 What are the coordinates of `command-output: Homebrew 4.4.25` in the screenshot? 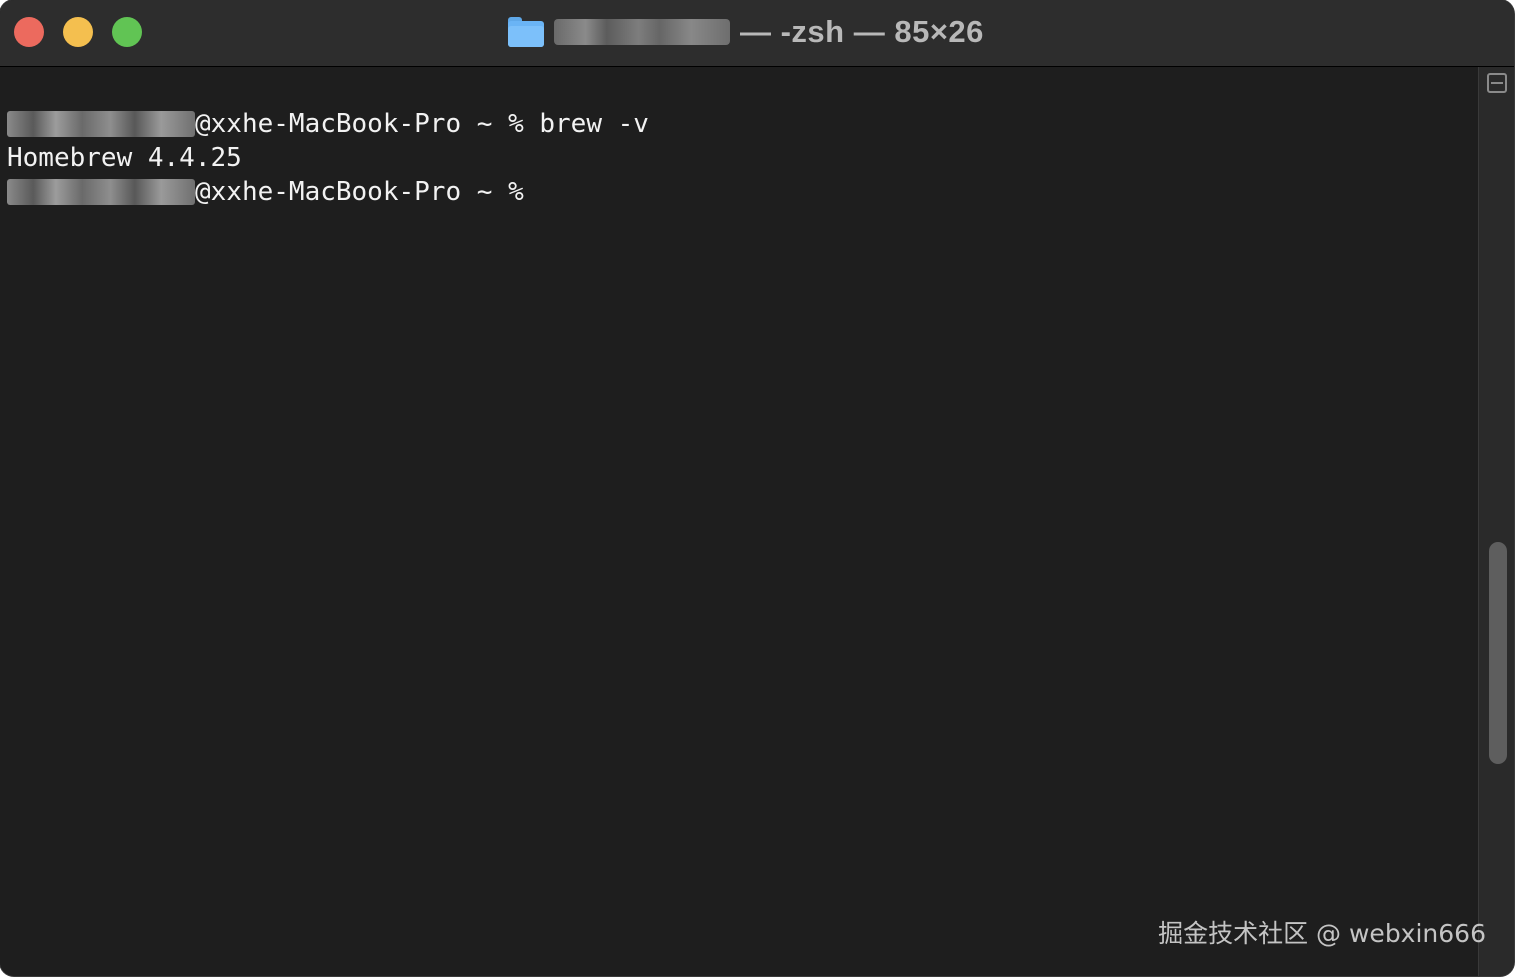 It's located at (124, 158).